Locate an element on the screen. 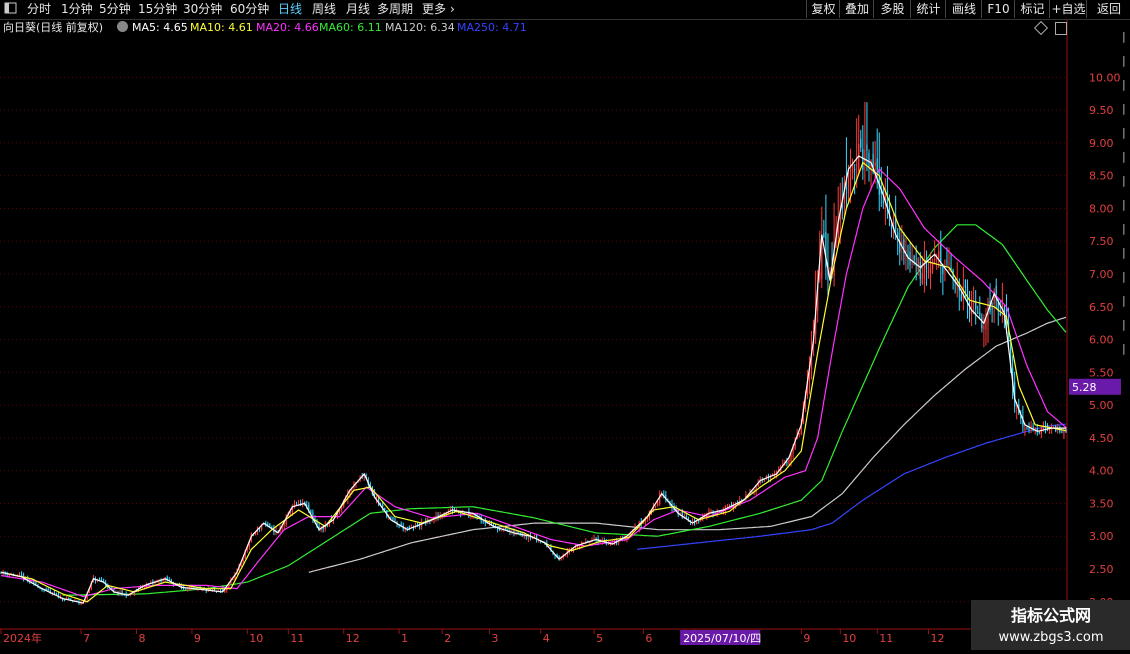 This screenshot has width=1130, height=654. toolbar-button-5: F10 is located at coordinates (998, 9).